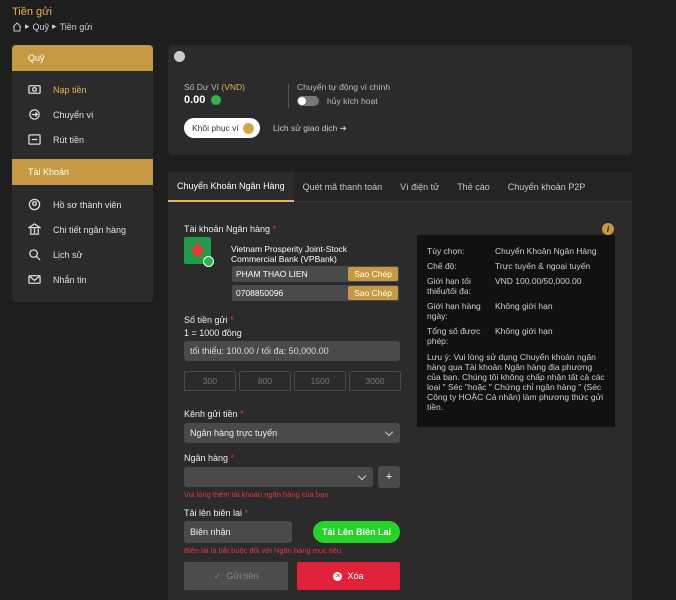 Image resolution: width=676 pixels, height=600 pixels. I want to click on sidebar-item-label: Nhắn tin, so click(70, 279).